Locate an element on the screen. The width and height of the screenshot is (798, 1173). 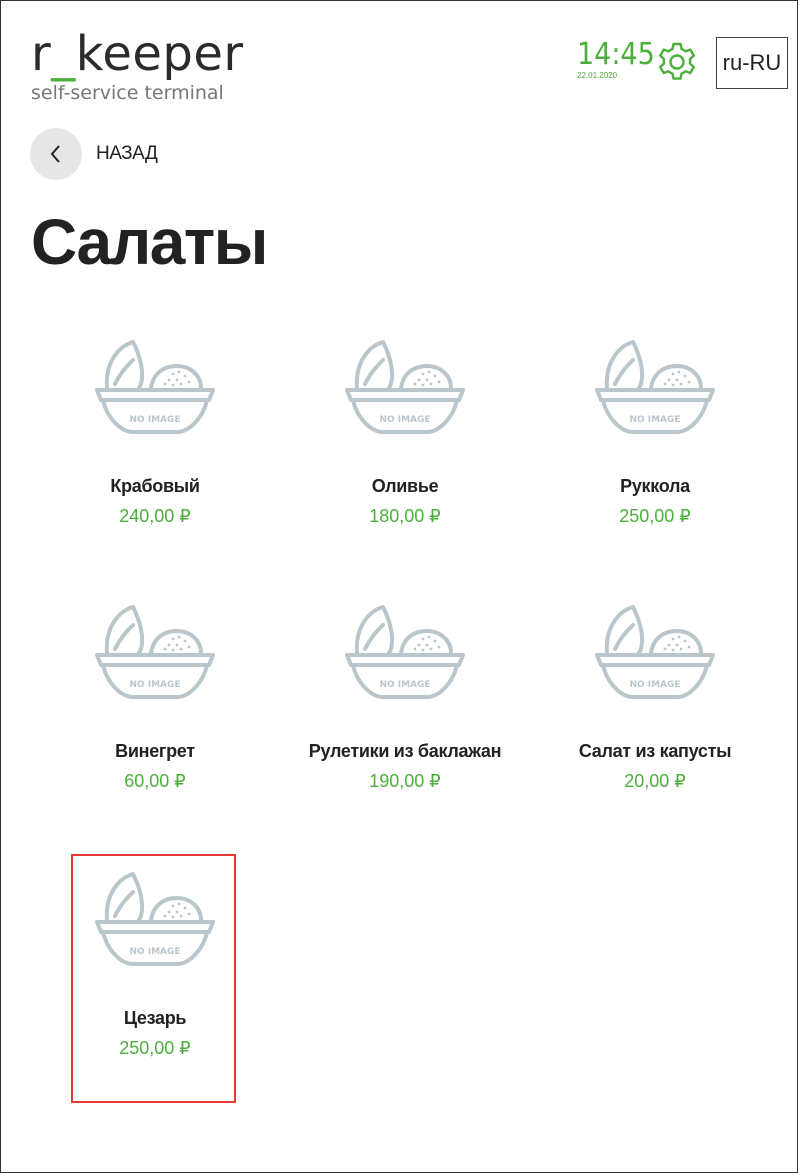
product-card: NO IMAGE Цезарь 250,00 ₽ is located at coordinates (155, 964).